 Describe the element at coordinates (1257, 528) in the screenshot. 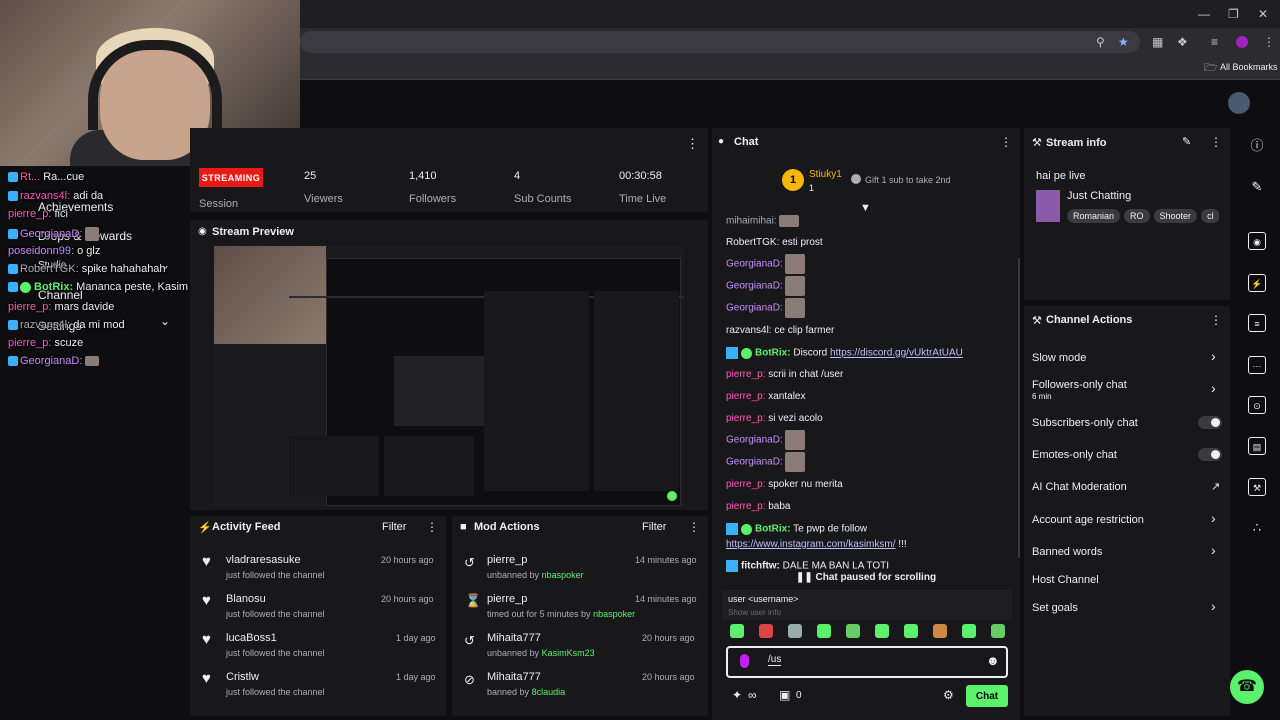

I see `dots-icon: ∴` at that location.